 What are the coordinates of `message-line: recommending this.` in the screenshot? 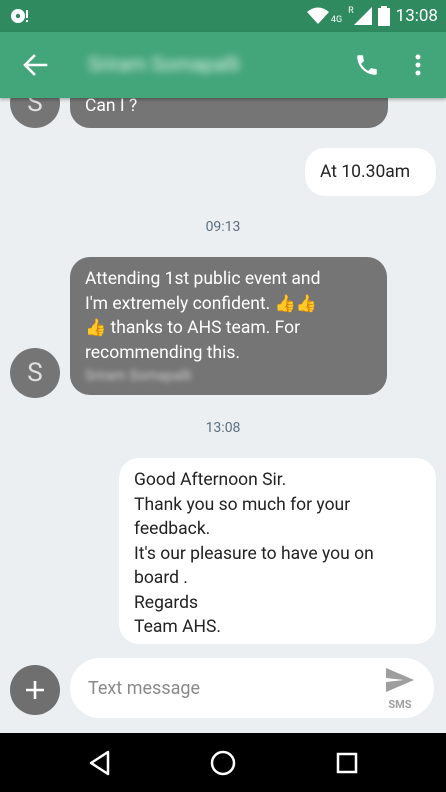 It's located at (163, 352).